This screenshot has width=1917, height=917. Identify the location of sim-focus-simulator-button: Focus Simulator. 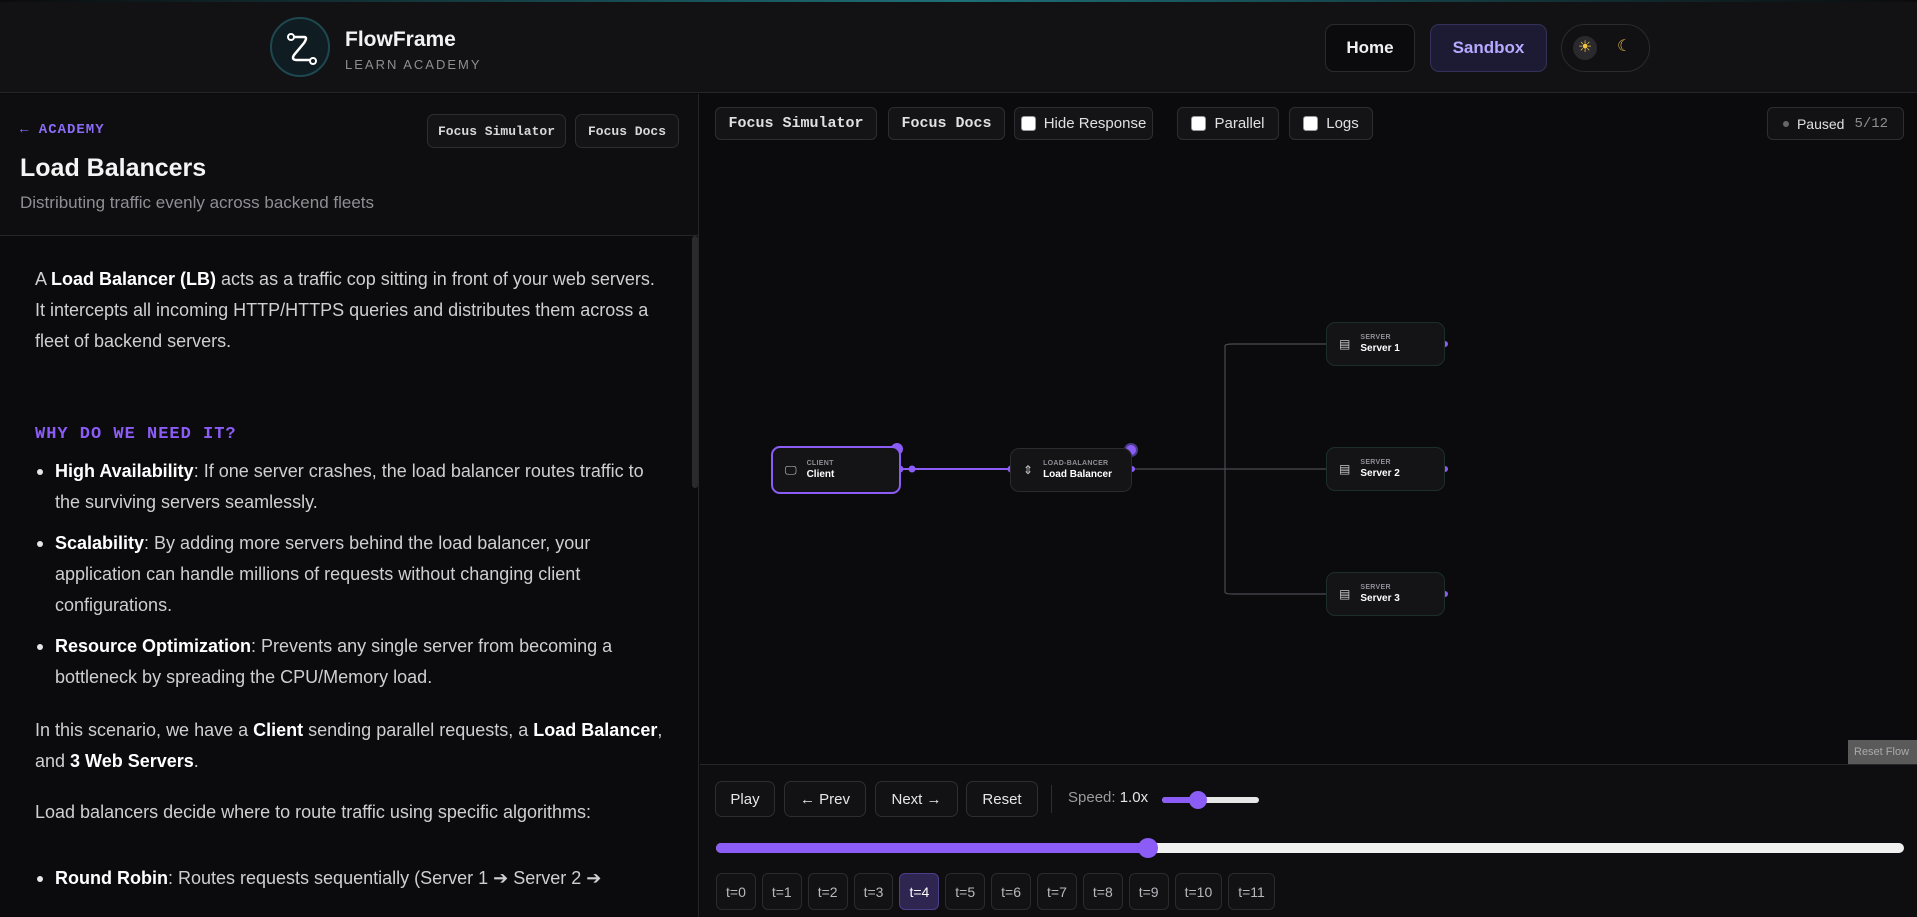
(796, 123).